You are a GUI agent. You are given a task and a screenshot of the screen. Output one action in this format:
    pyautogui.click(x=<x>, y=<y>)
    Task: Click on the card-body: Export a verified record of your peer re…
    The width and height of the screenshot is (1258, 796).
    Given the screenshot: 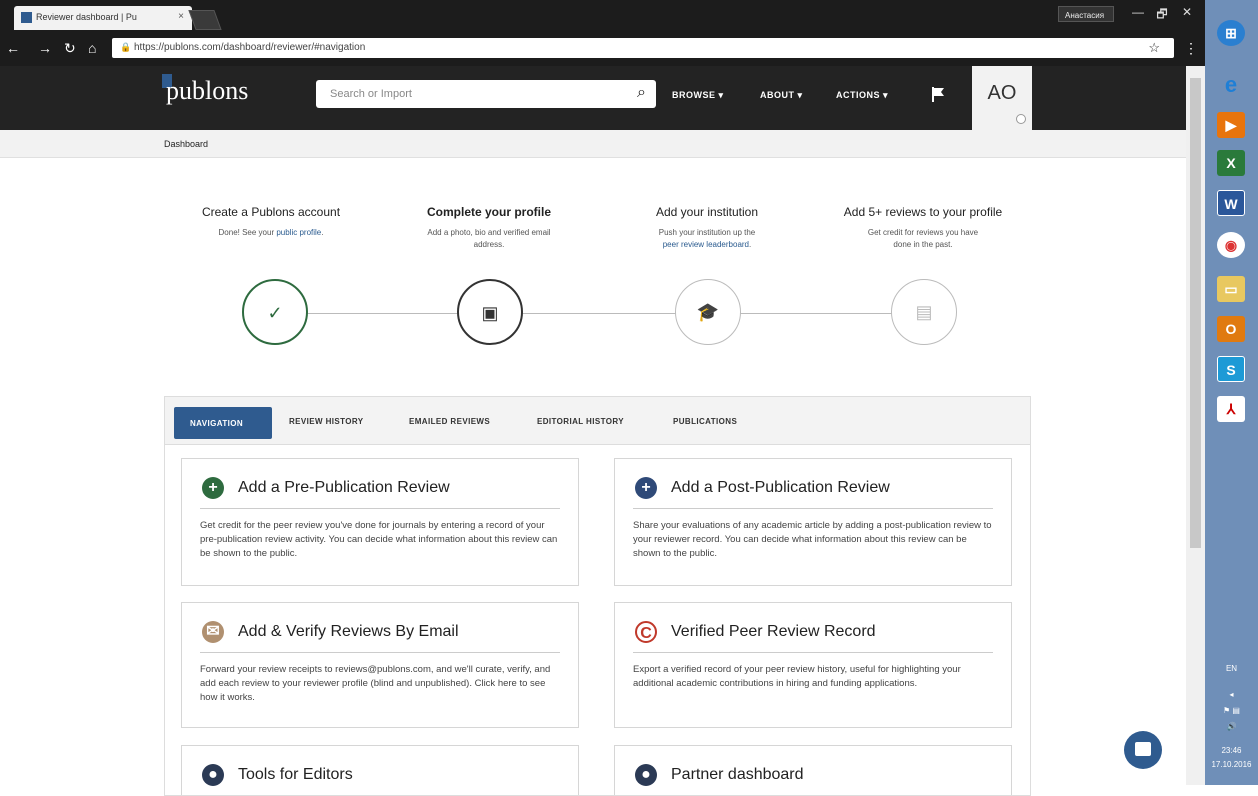 What is the action you would take?
    pyautogui.click(x=797, y=676)
    